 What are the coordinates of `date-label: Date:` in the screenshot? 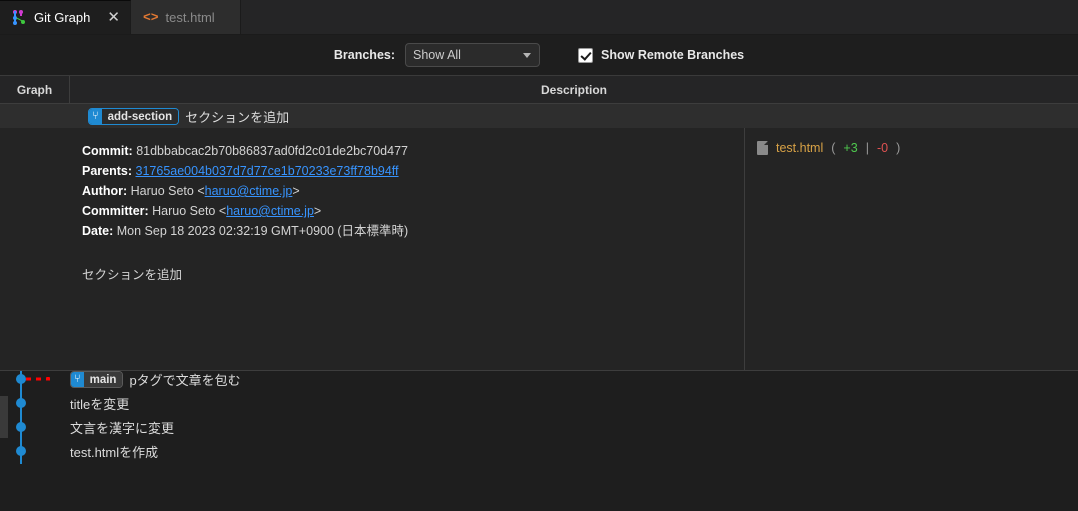 It's located at (98, 231).